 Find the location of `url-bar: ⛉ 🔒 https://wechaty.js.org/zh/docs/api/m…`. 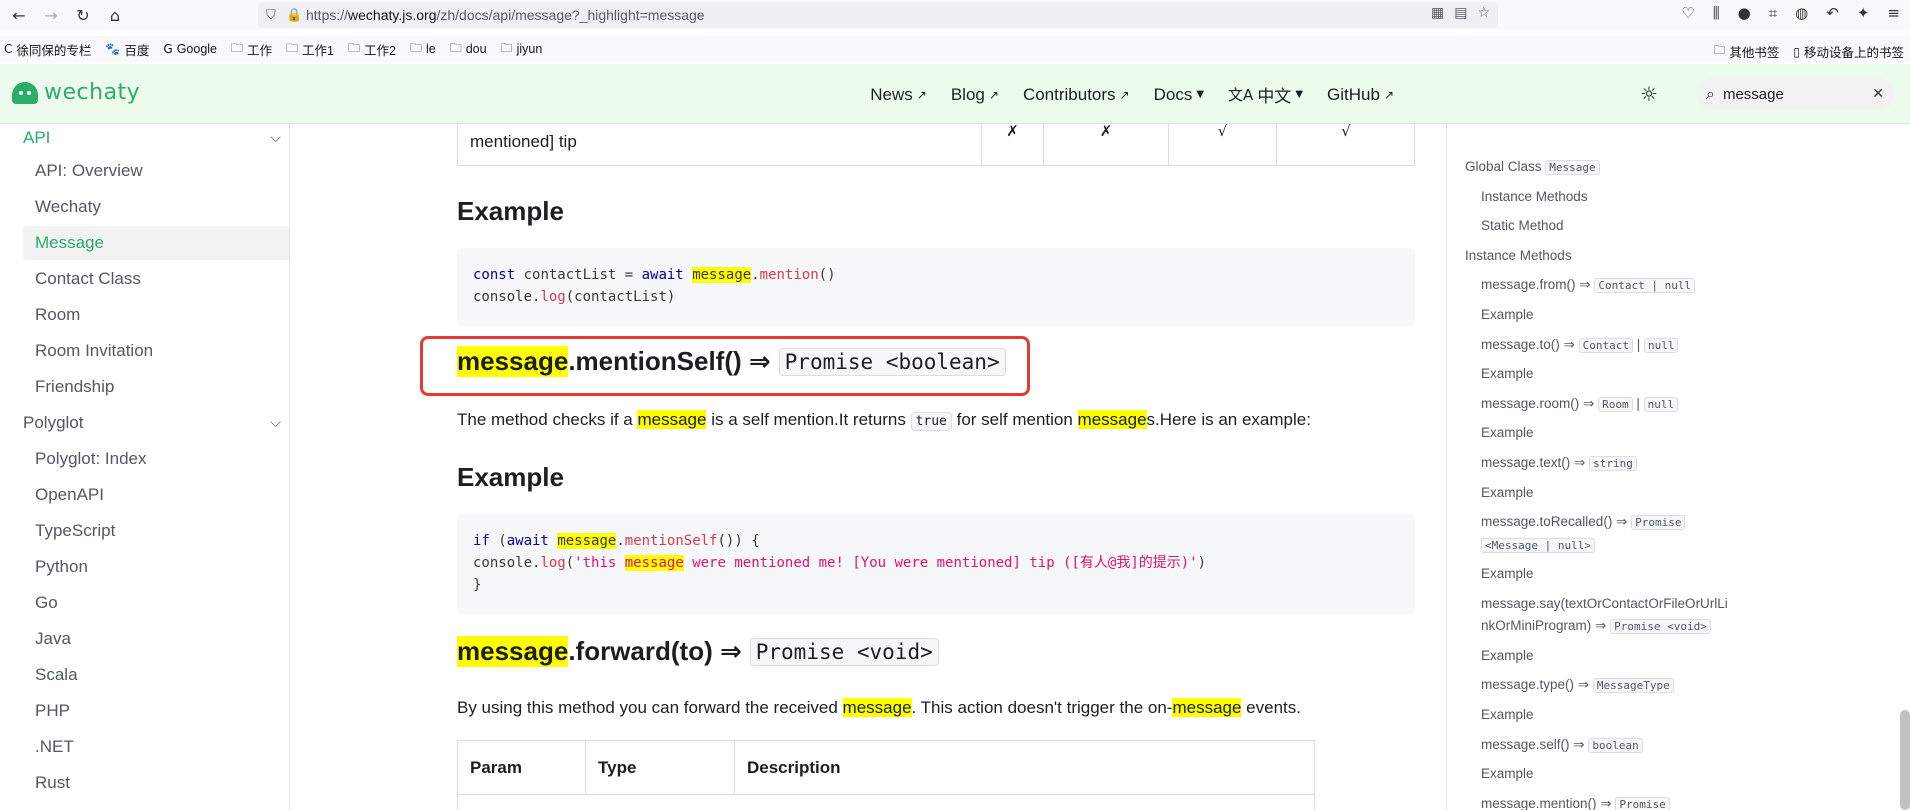

url-bar: ⛉ 🔒 https://wechaty.js.org/zh/docs/api/m… is located at coordinates (878, 15).